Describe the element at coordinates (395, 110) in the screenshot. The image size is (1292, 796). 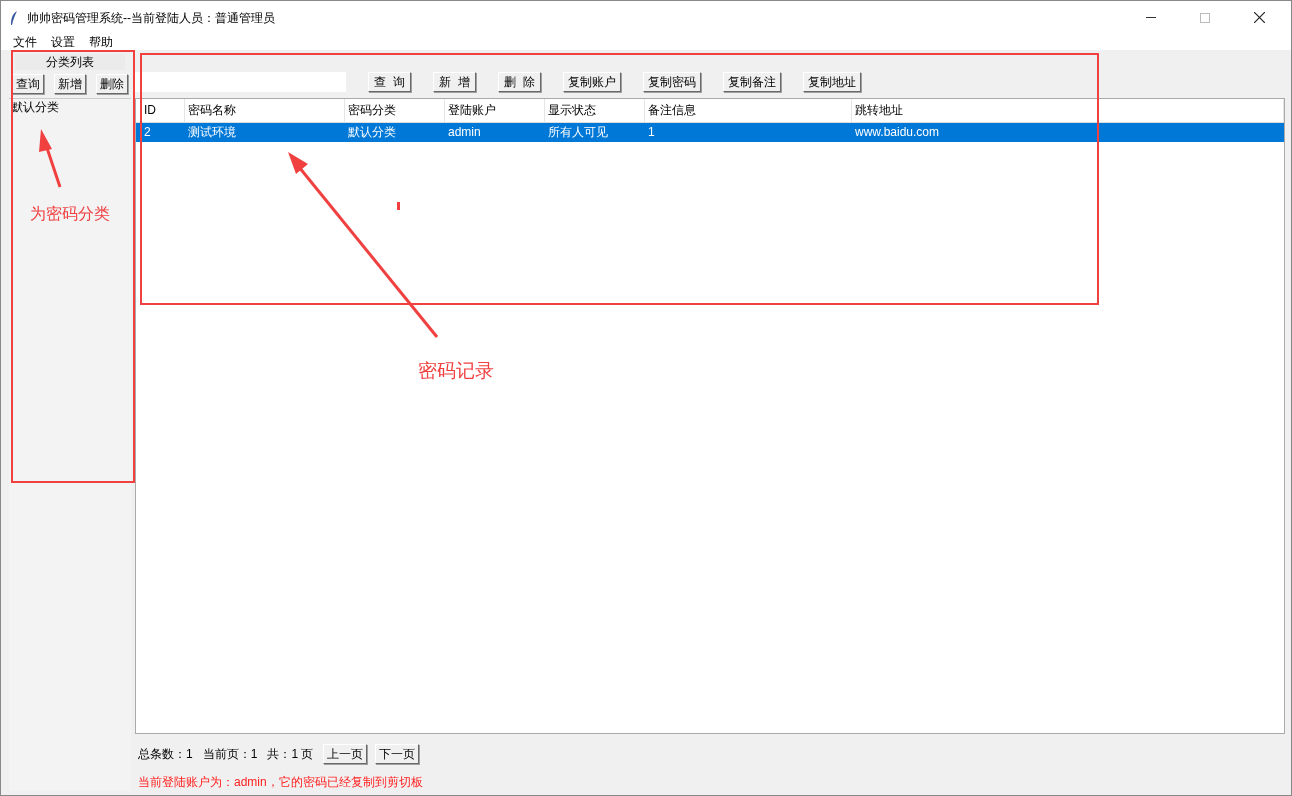
I see `column-header: 密码分类` at that location.